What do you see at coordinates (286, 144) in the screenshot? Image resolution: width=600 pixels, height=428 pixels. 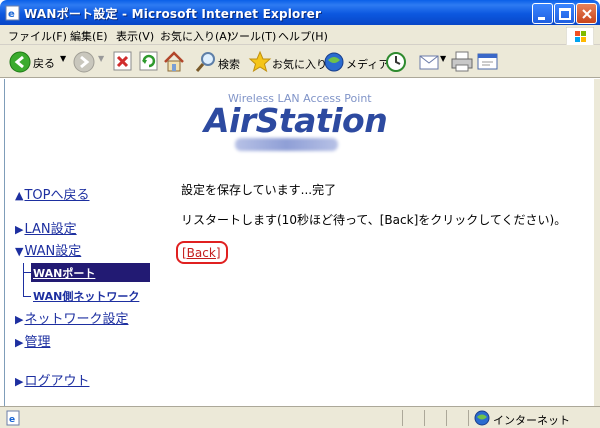 I see `logo-model-blurred` at bounding box center [286, 144].